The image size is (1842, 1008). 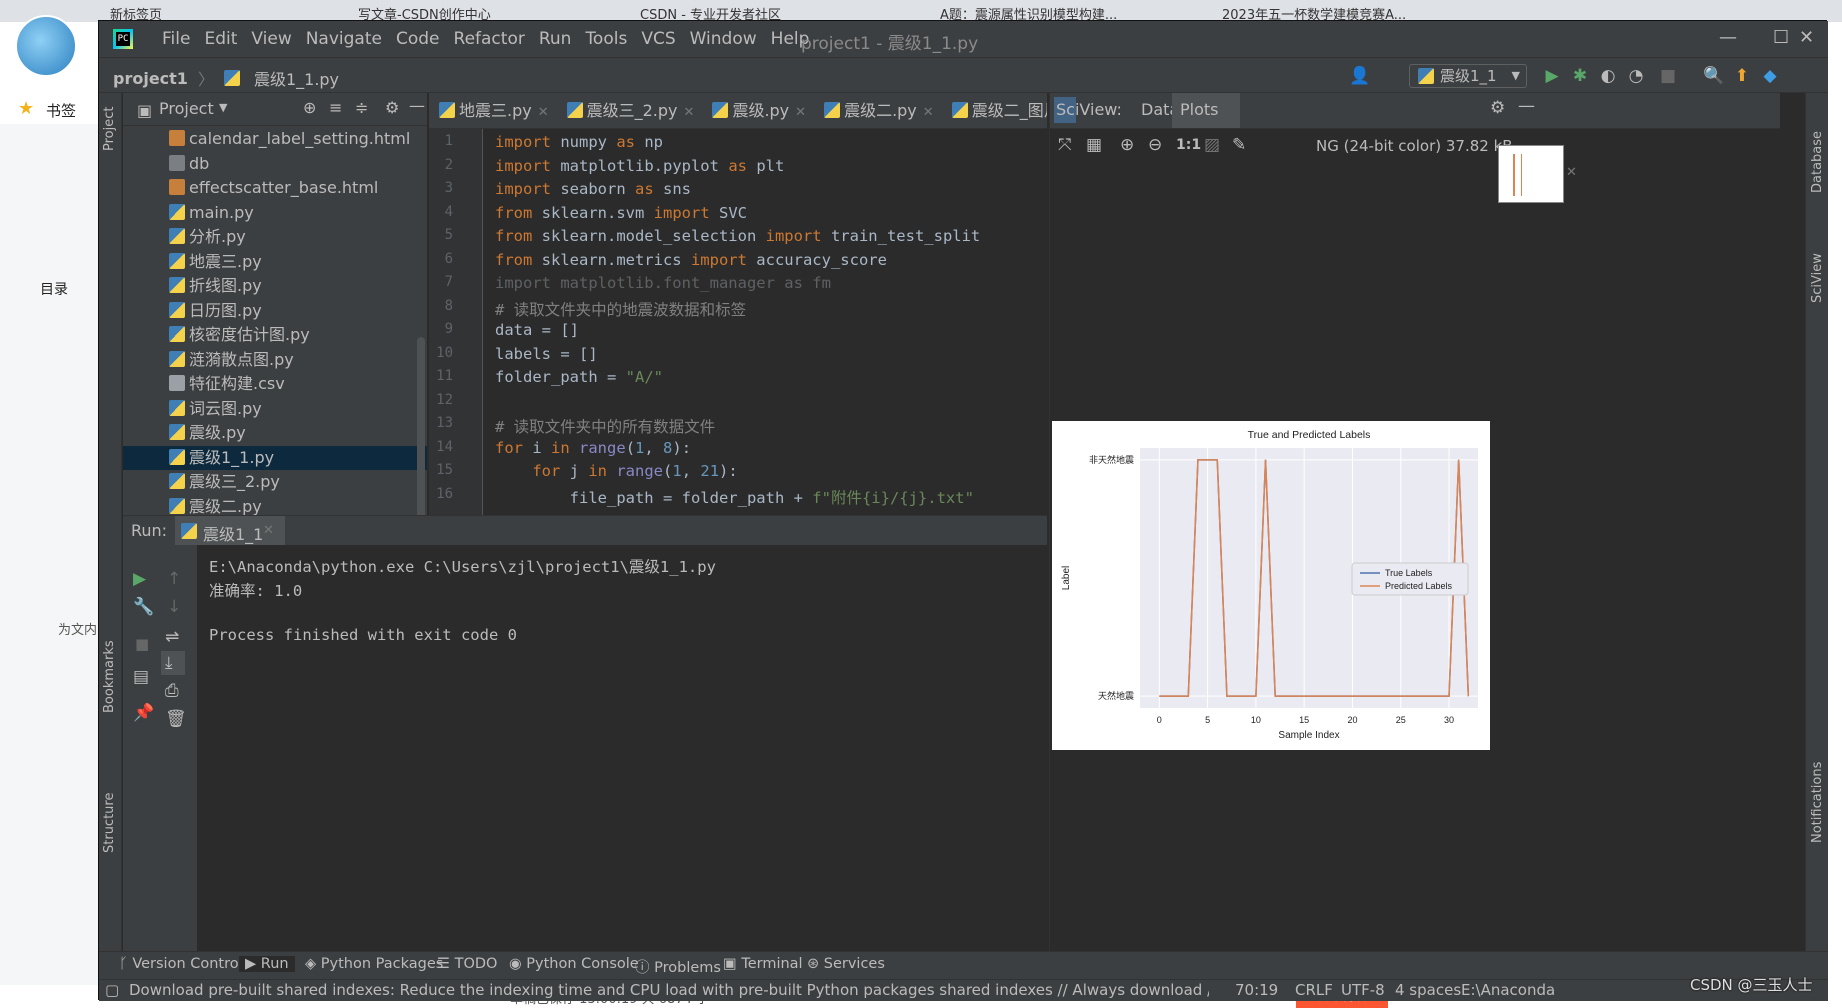 I want to click on tree-file-row: db, so click(x=275, y=164).